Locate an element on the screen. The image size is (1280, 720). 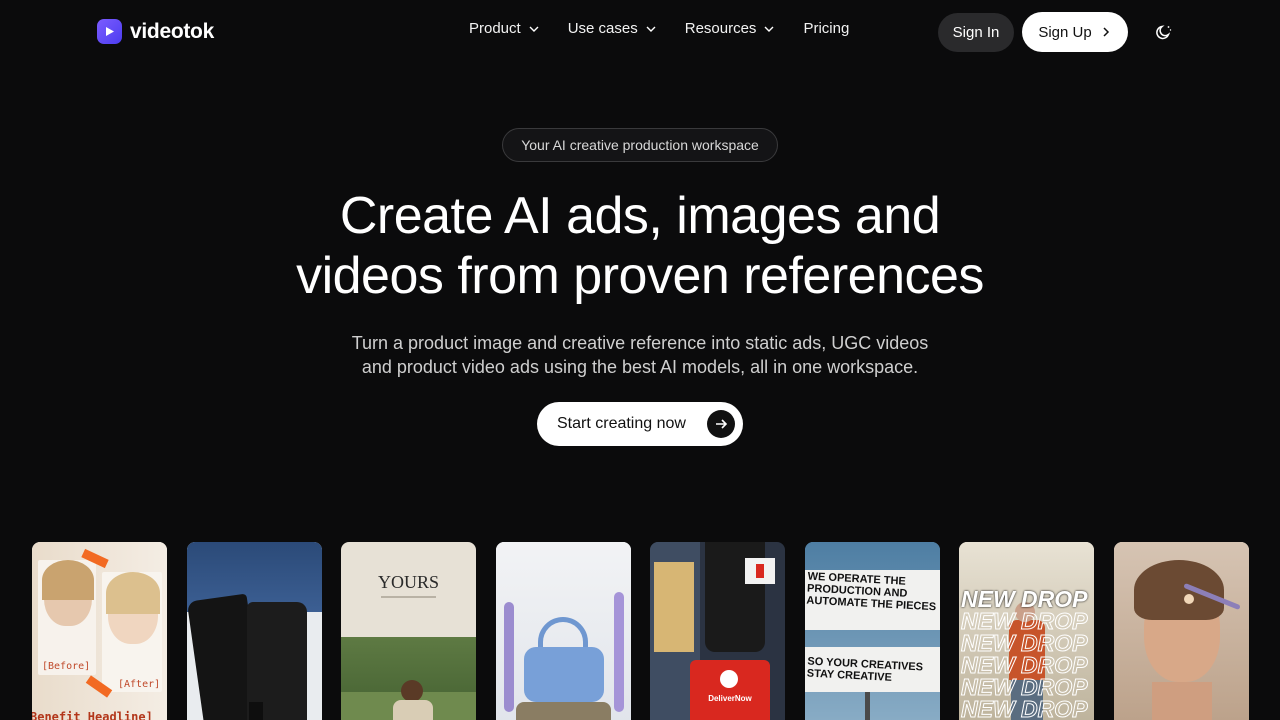
new-drop-line-6: NEW DROP is located at coordinates (1024, 708).